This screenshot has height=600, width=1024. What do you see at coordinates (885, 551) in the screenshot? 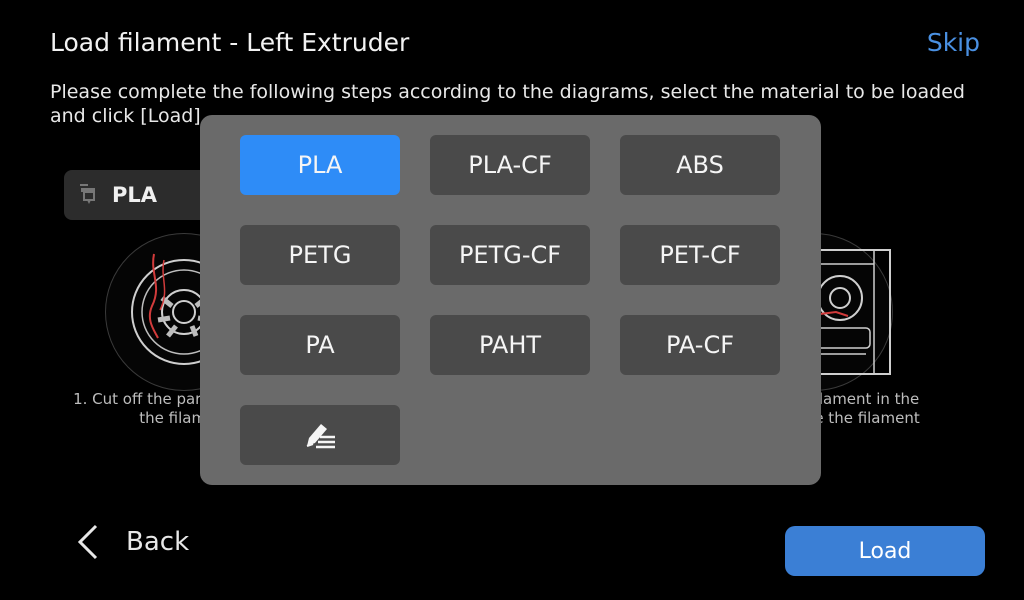
I see `load-button: Load` at bounding box center [885, 551].